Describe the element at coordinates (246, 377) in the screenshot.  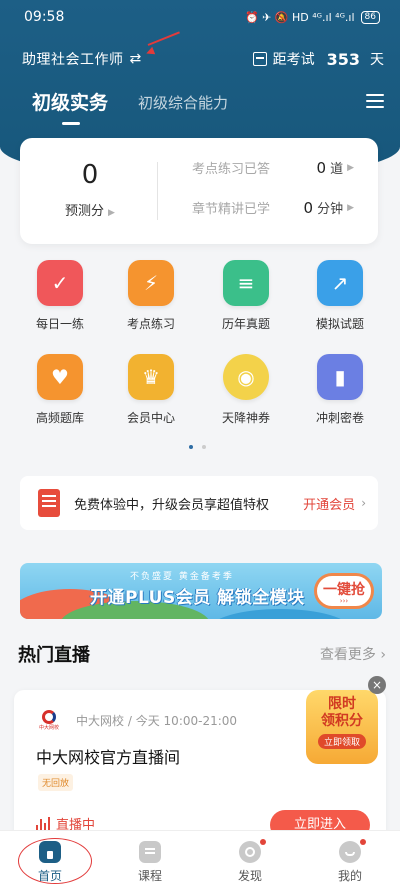
I see `lucky-egg-icon: ◉` at that location.